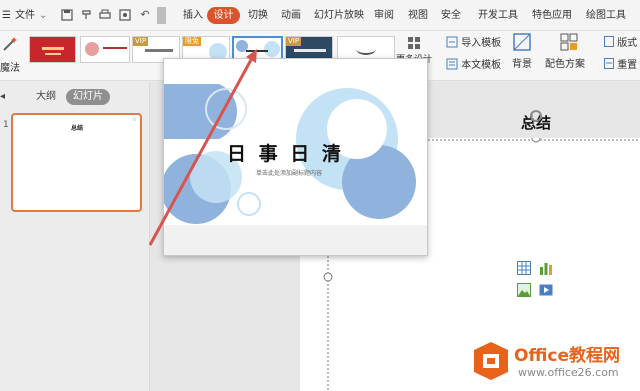 Image resolution: width=640 pixels, height=391 pixels. What do you see at coordinates (161, 15) in the screenshot?
I see `toolbar-separator` at bounding box center [161, 15].